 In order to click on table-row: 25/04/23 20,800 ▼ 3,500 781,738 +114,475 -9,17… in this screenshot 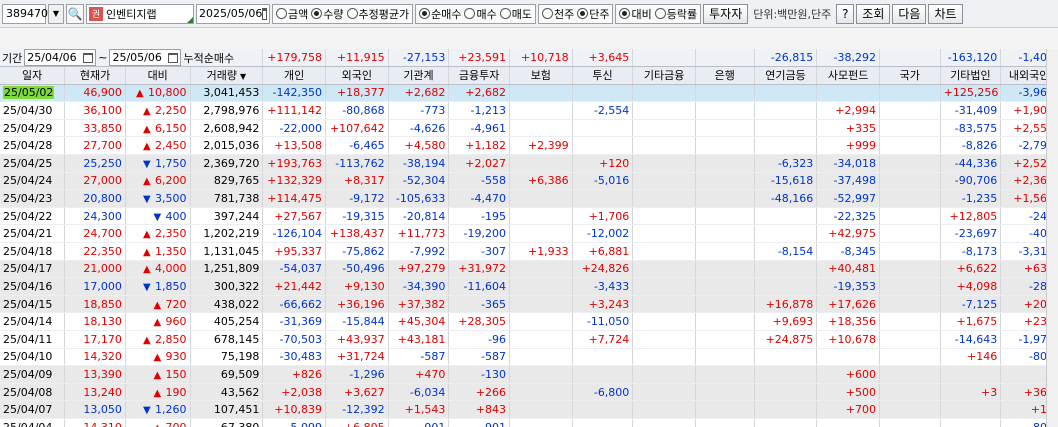, I will do `click(529, 198)`.